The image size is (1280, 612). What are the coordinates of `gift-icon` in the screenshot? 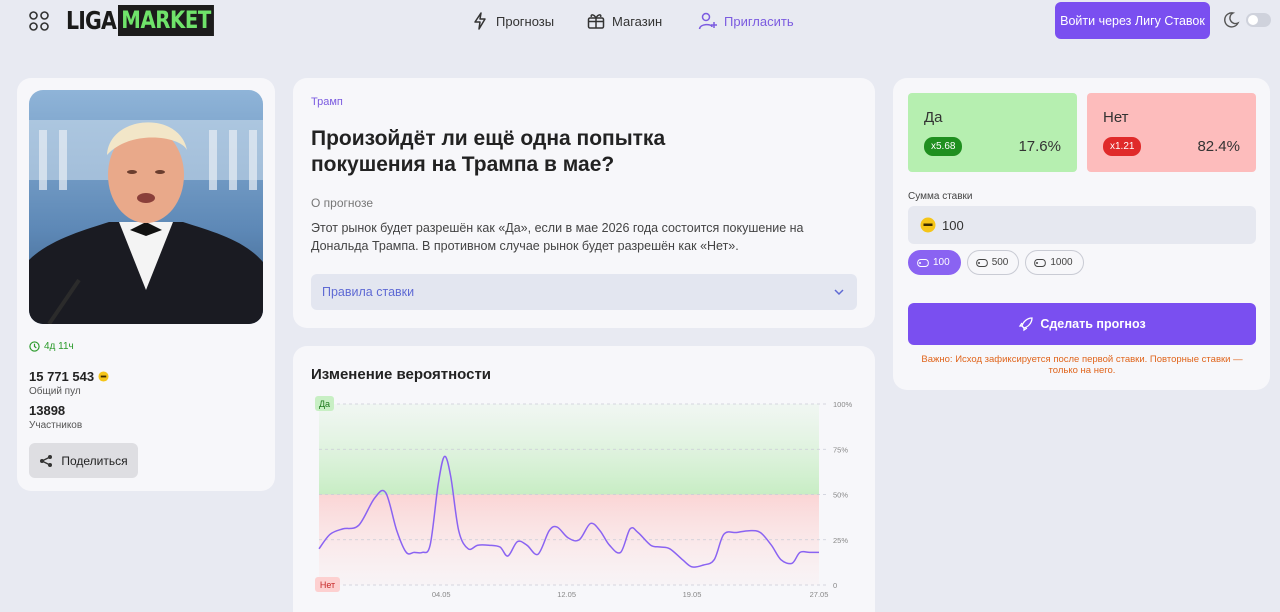 It's located at (596, 21).